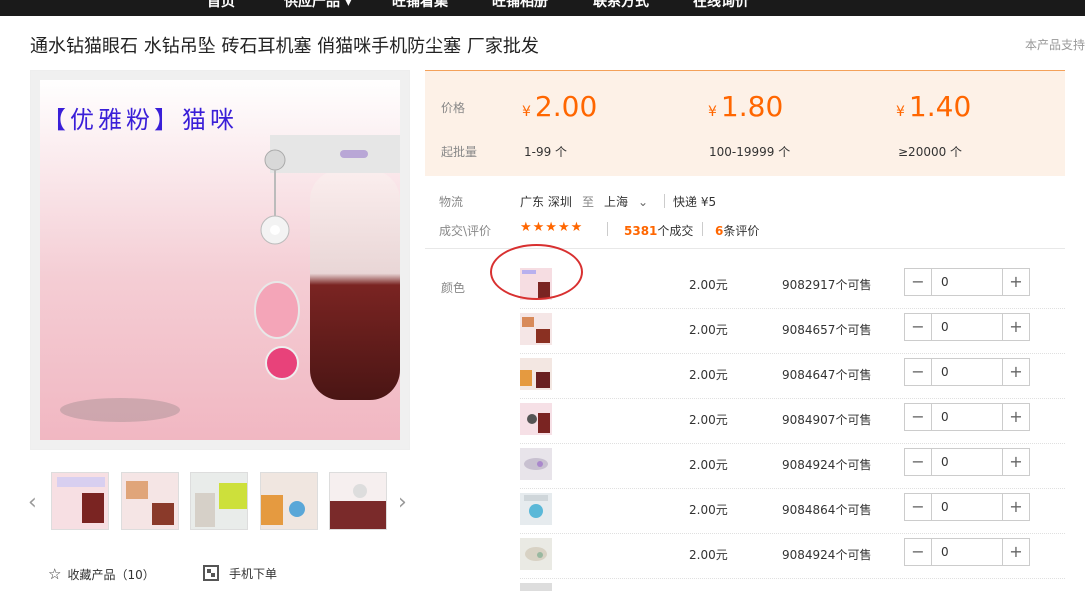 This screenshot has width=1085, height=591. I want to click on top-nav: 首页 供应产品 ▾ 旺铺看集 旺铺相册 联系方式 在线询价, so click(542, 8).